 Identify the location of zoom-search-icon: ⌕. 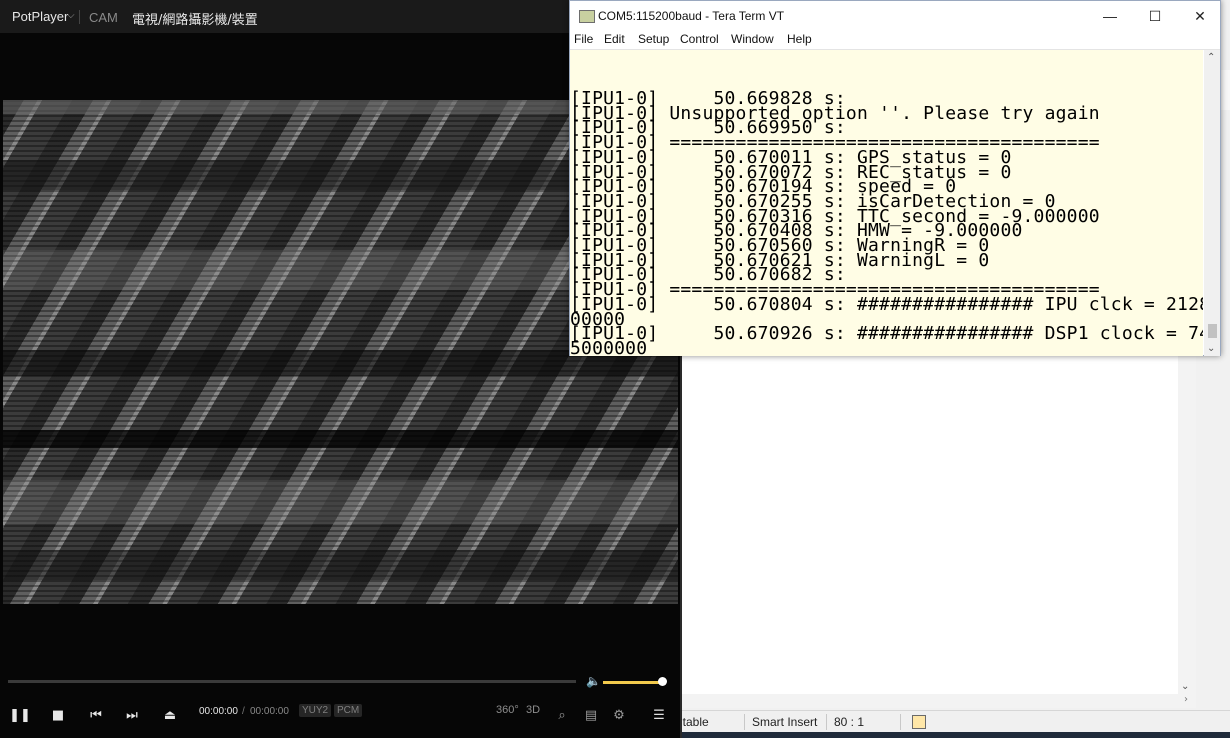
(562, 716).